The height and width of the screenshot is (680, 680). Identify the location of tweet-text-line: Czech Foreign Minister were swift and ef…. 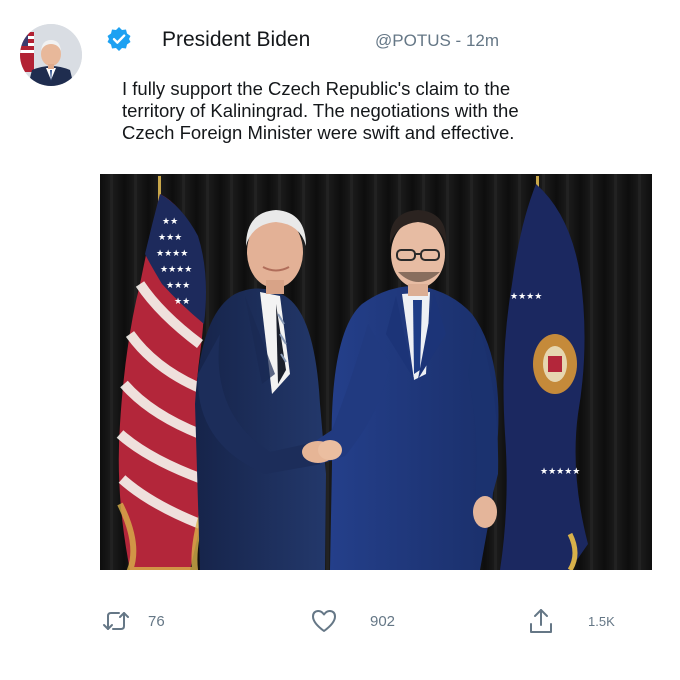
(318, 132).